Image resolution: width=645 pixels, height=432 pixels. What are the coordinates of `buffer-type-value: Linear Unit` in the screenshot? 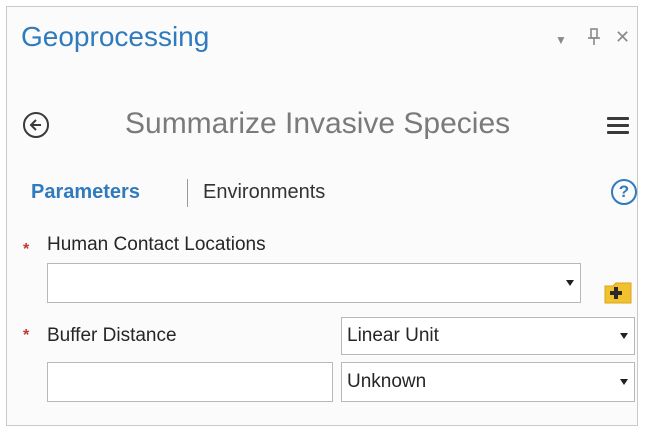 It's located at (393, 335).